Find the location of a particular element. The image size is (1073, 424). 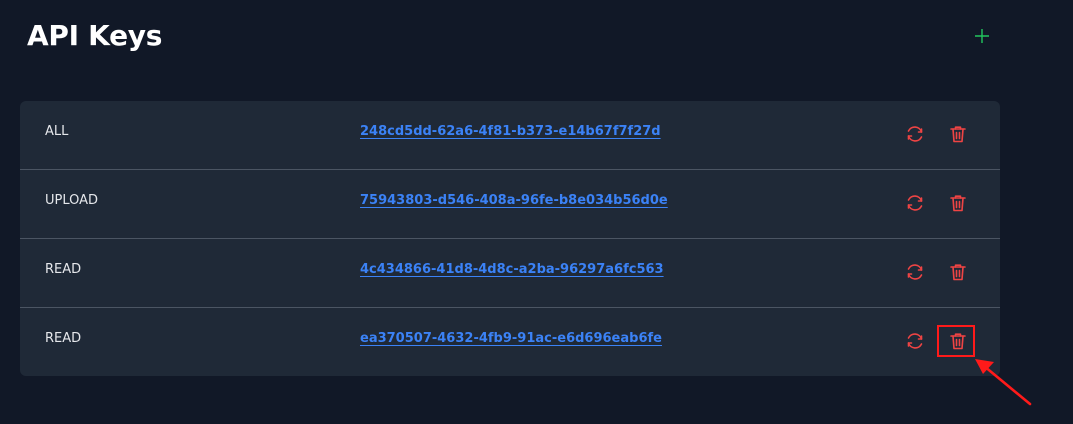

plus-icon is located at coordinates (982, 36).